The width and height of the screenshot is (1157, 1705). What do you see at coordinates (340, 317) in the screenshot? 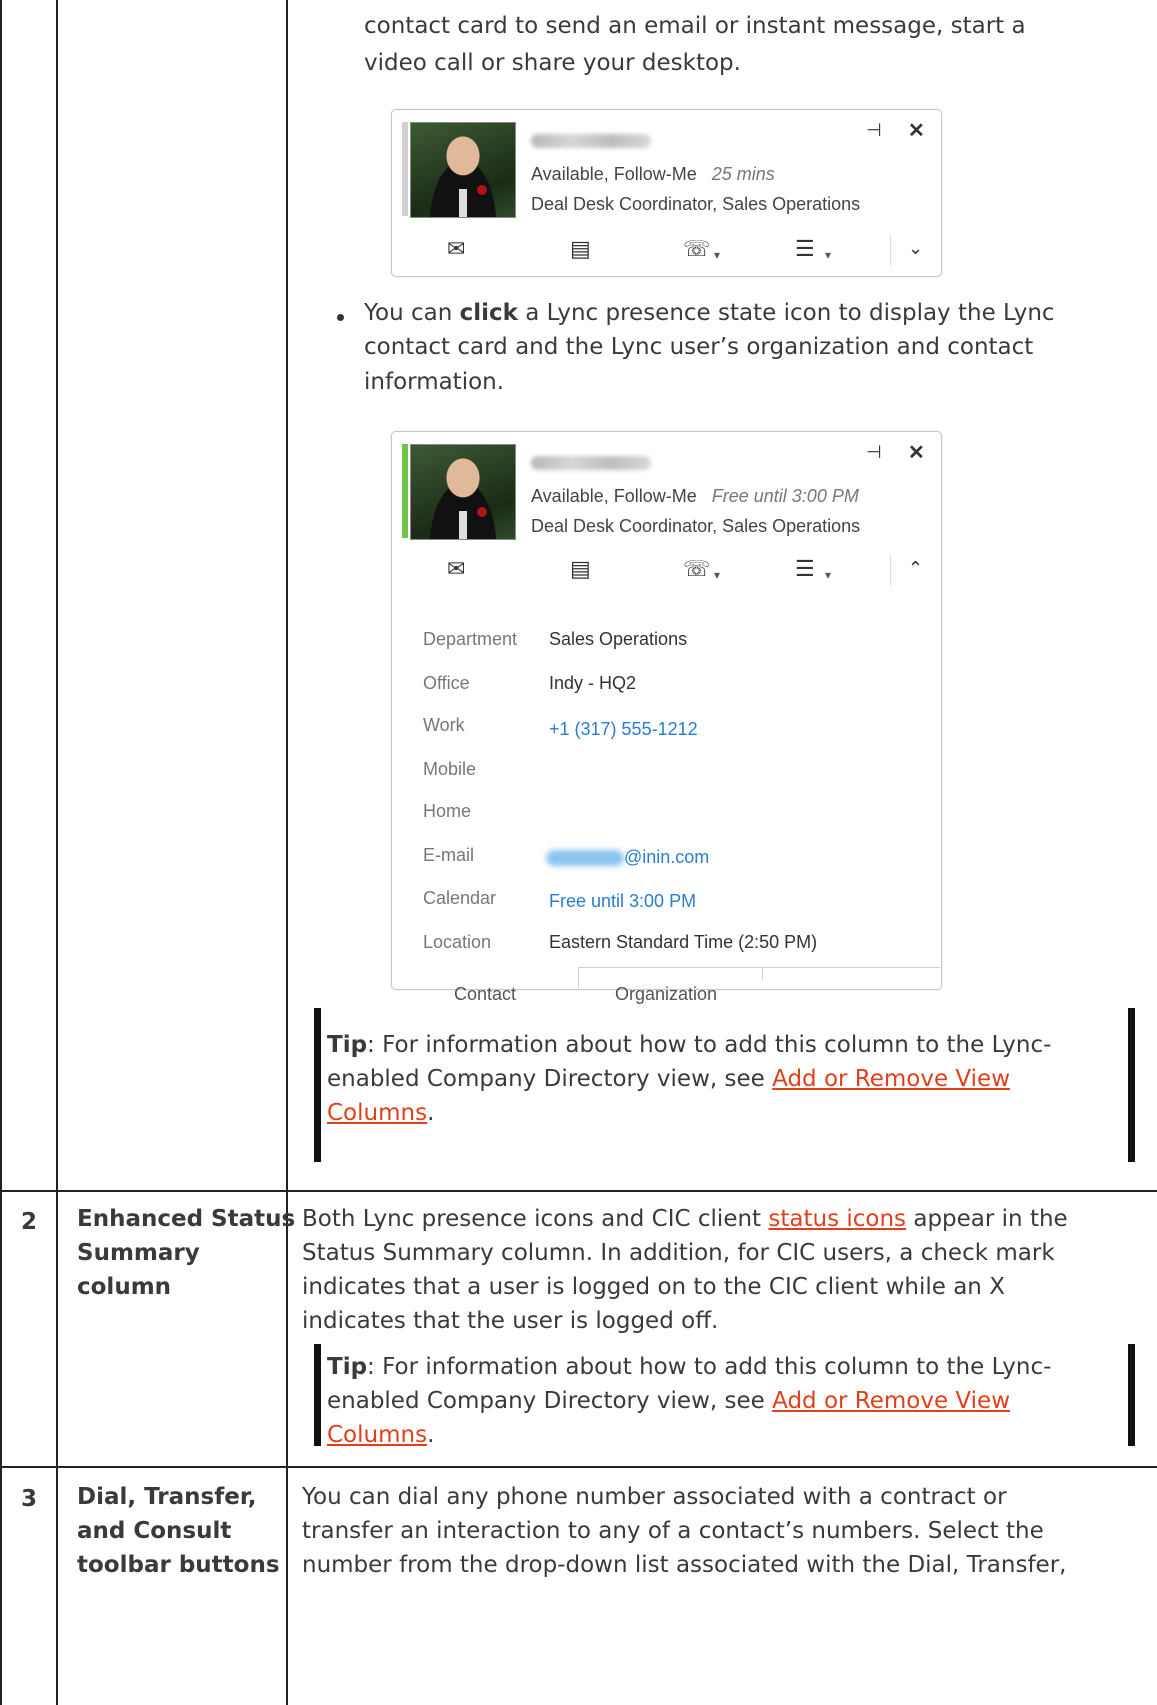
I see `bullet-dot` at bounding box center [340, 317].